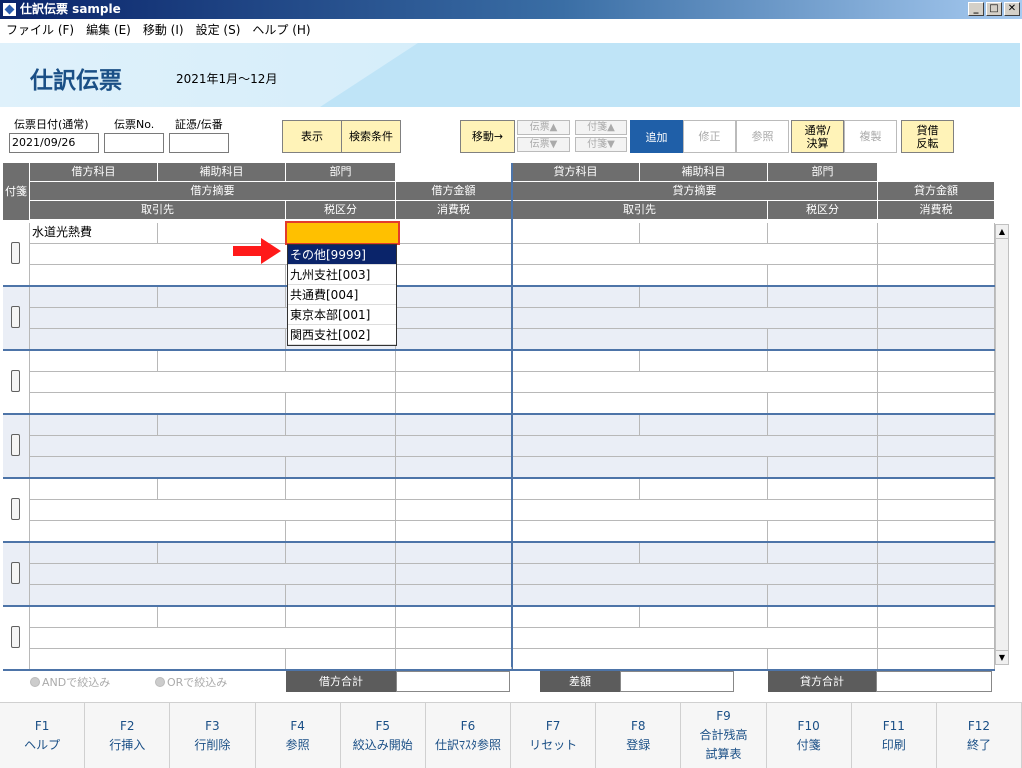 This screenshot has height=768, width=1022. What do you see at coordinates (371, 136) in the screenshot?
I see `search-conditions-button: 検索条件` at bounding box center [371, 136].